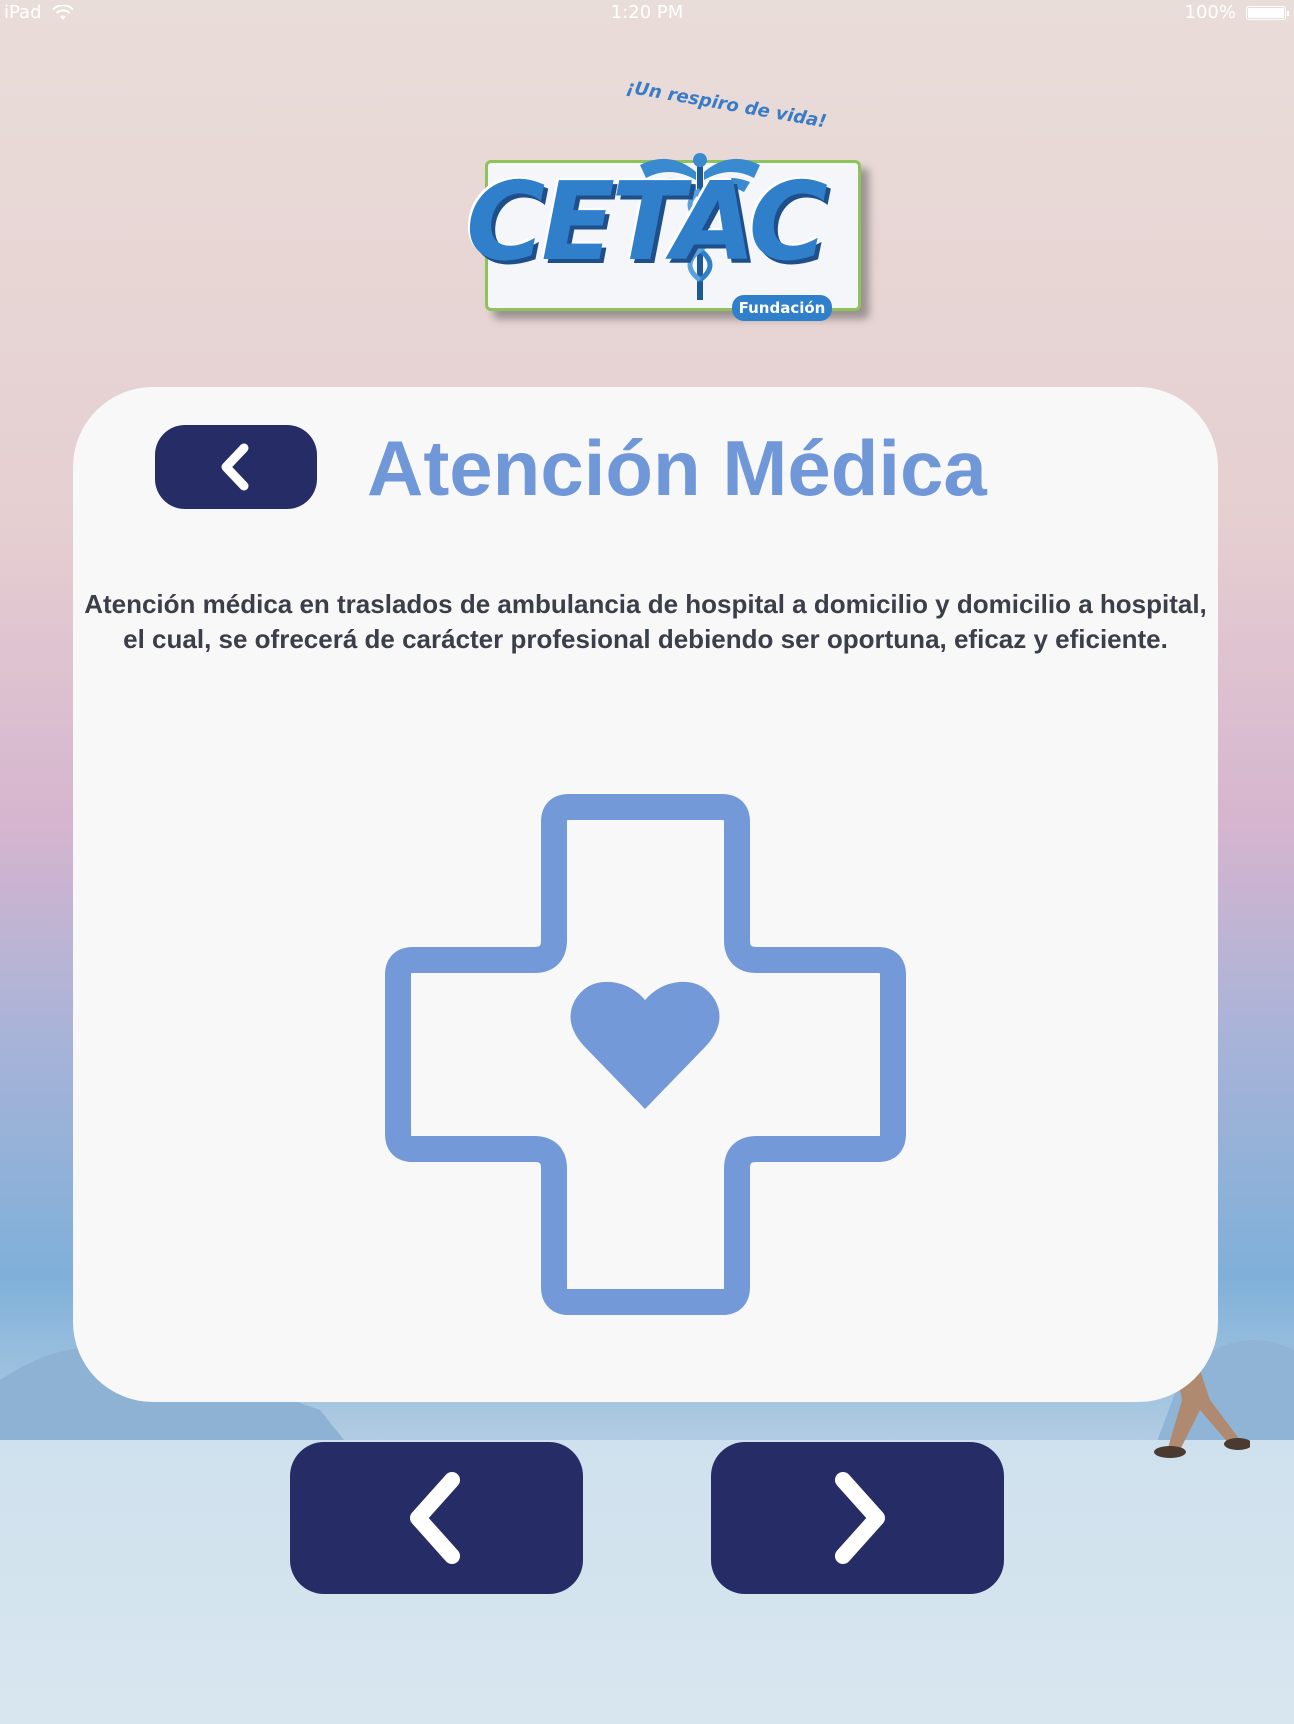  What do you see at coordinates (1210, 12) in the screenshot?
I see `battery-percent: 100%` at bounding box center [1210, 12].